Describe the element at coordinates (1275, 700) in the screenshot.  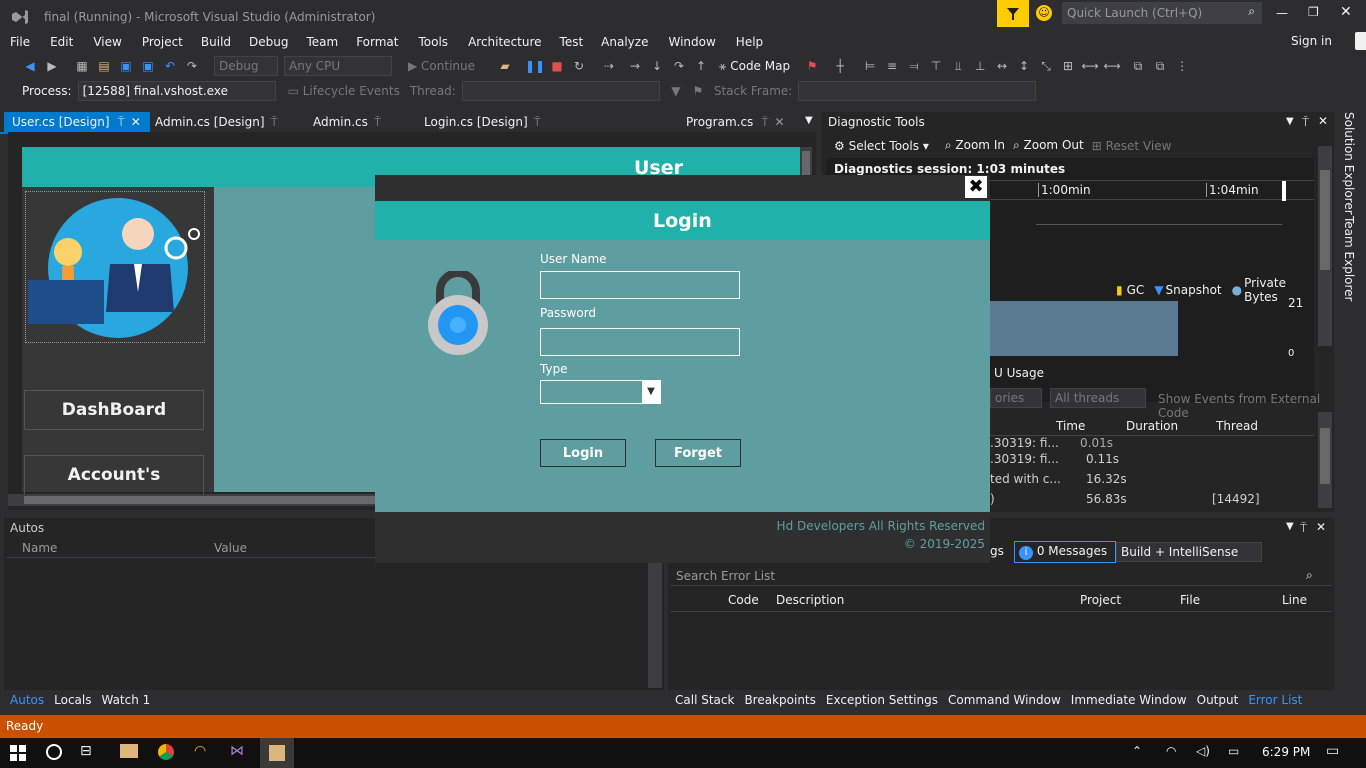
I see `tab-error-list: Error List` at that location.